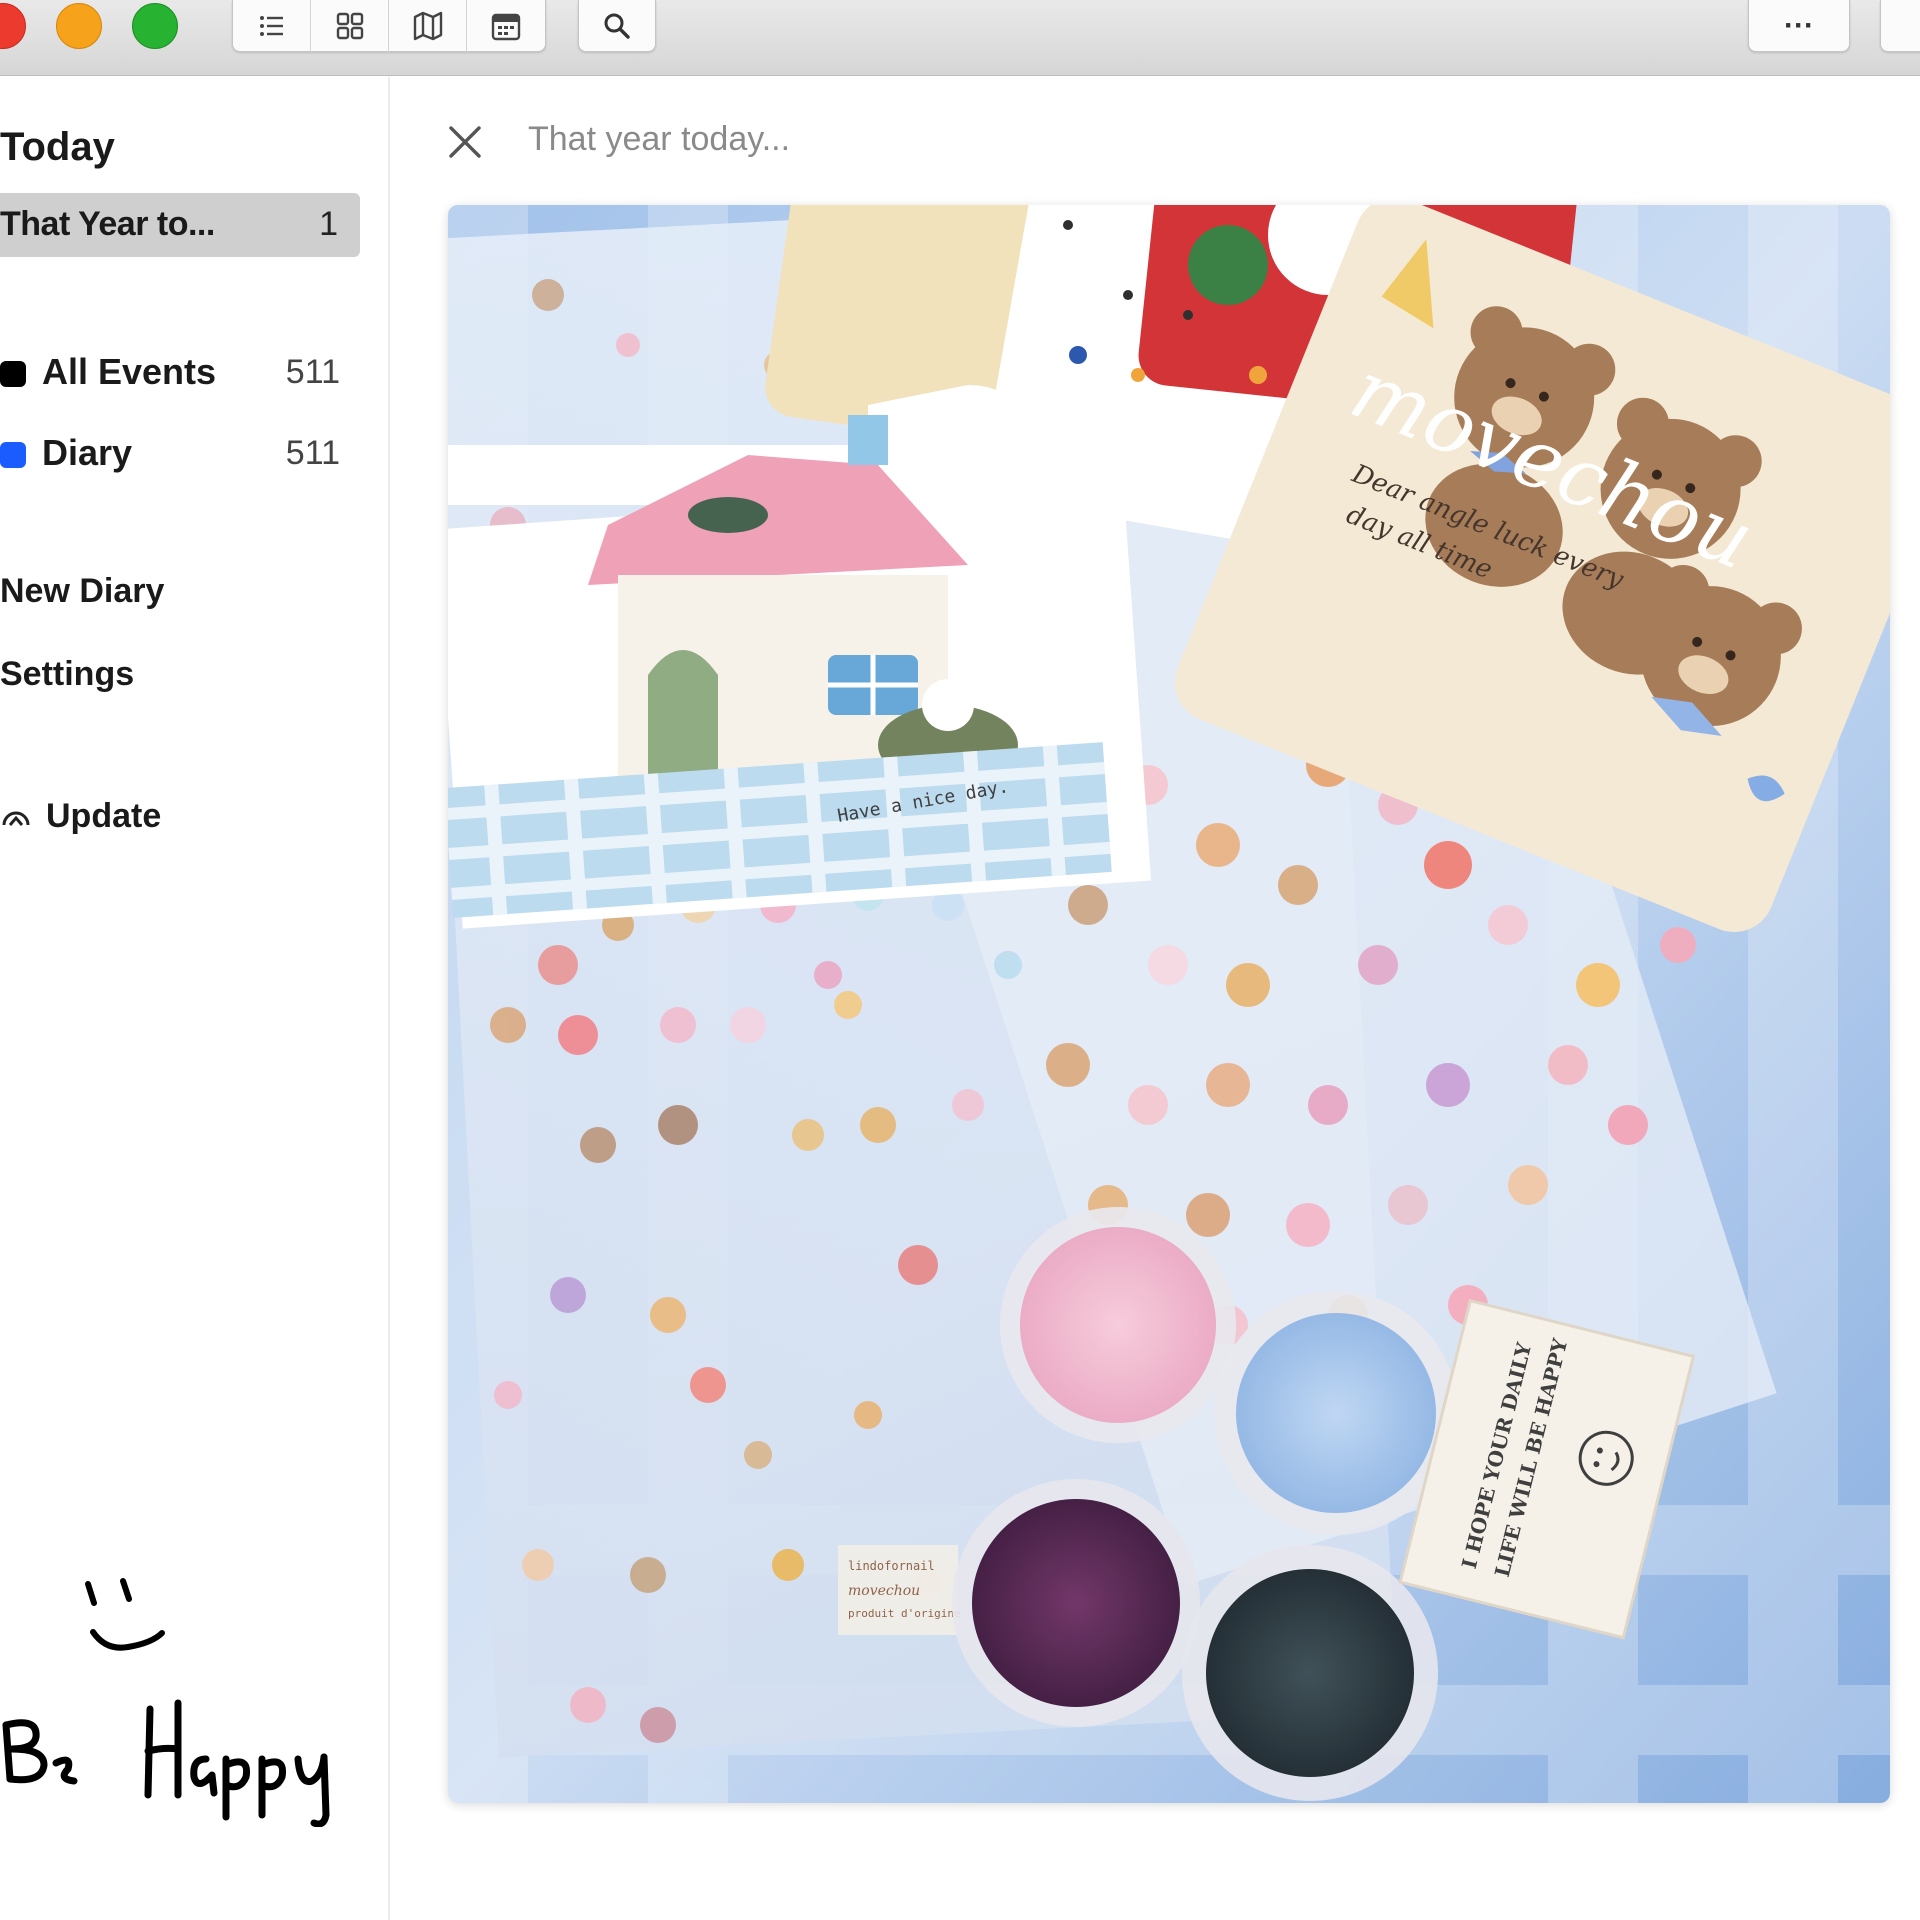  I want to click on grid-view-button, so click(350, 26).